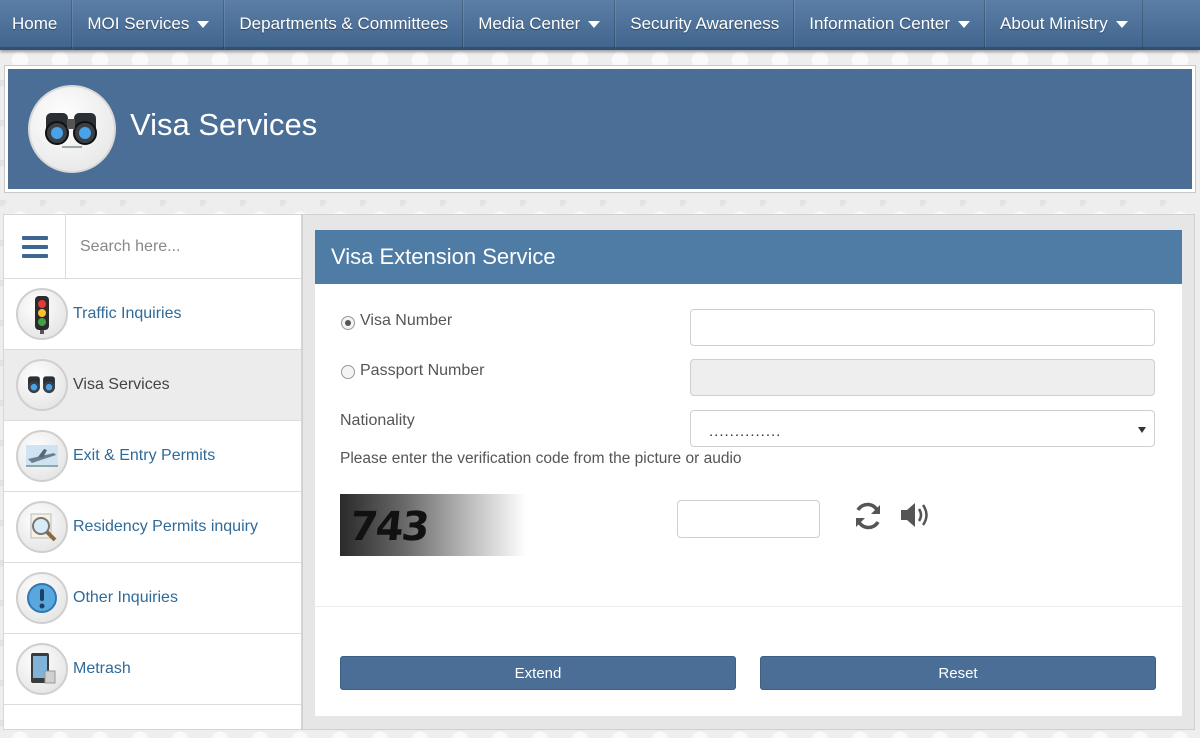 This screenshot has height=738, width=1200. I want to click on sidebar-item-traffic-inquiries: Traffic Inquiries, so click(152, 314).